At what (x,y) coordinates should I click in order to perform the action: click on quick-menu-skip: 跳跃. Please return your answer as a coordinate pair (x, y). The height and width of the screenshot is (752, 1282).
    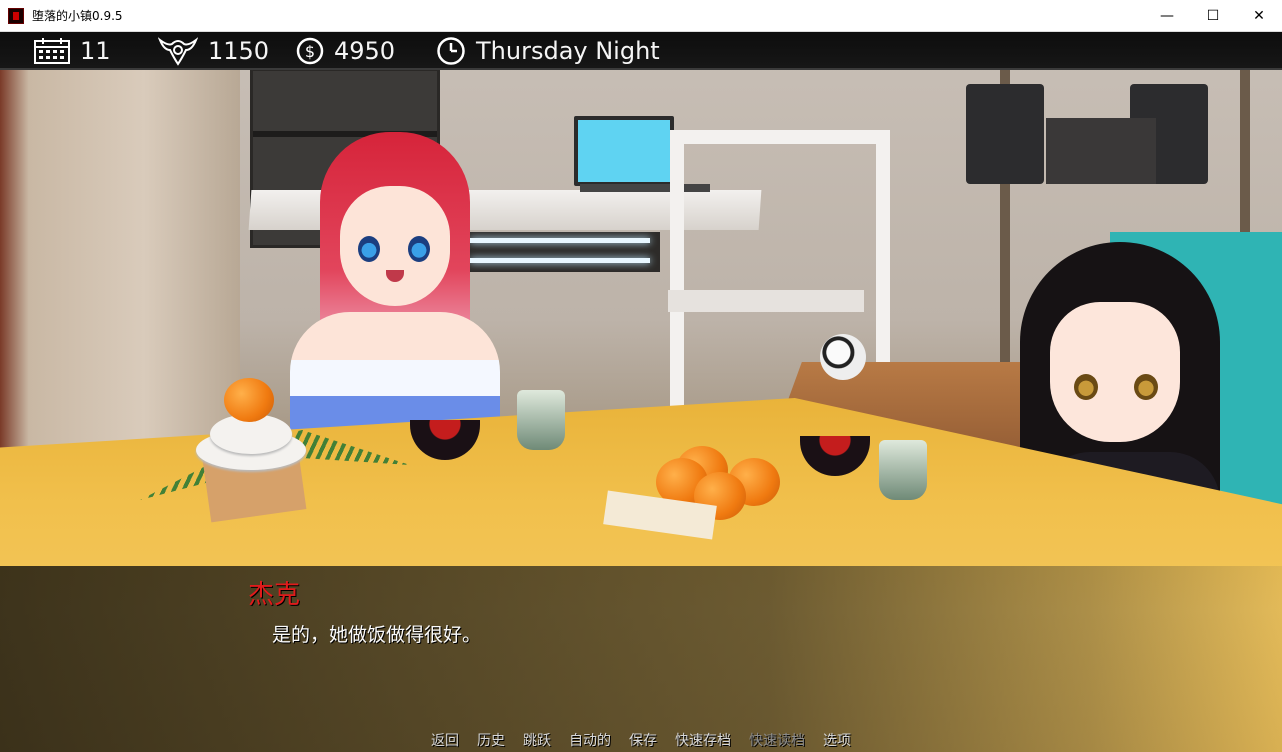
    Looking at the image, I should click on (537, 741).